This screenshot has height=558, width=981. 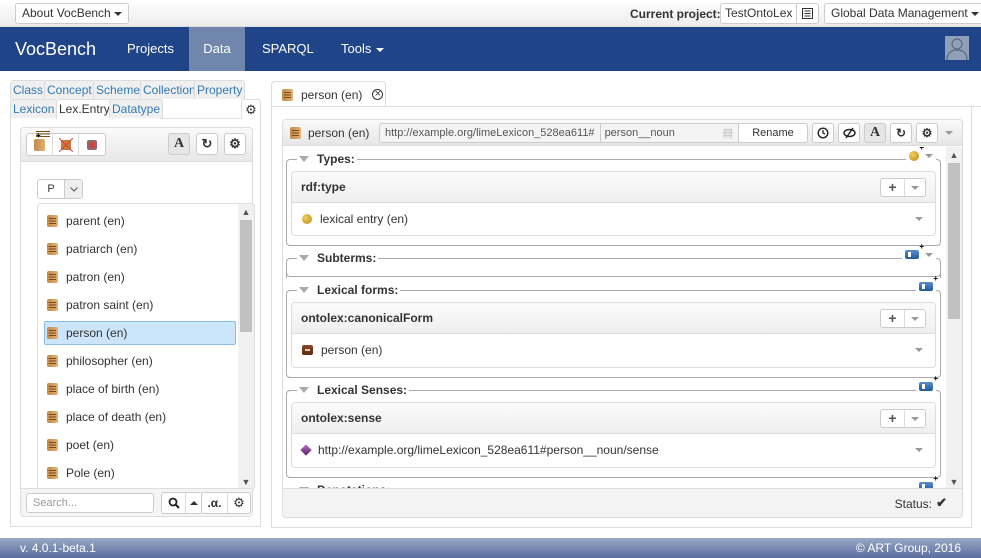 What do you see at coordinates (140, 473) in the screenshot?
I see `list-item: Pole (en)` at bounding box center [140, 473].